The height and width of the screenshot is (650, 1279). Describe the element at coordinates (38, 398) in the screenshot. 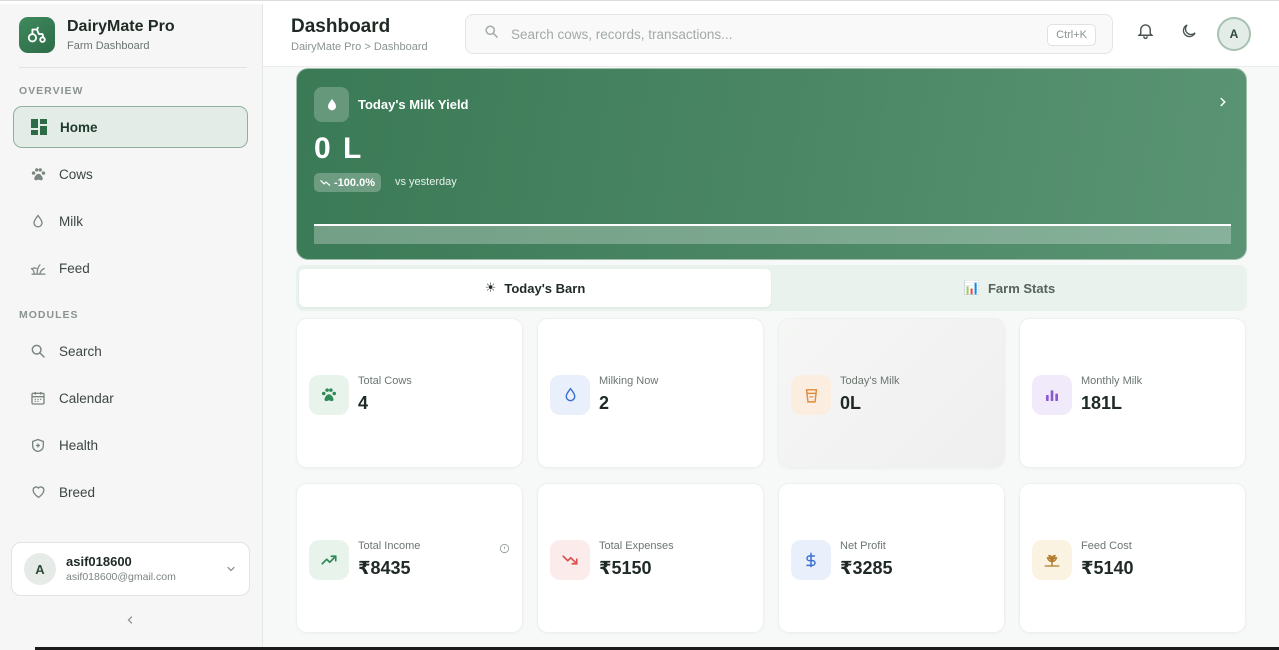

I see `calendar-icon` at that location.